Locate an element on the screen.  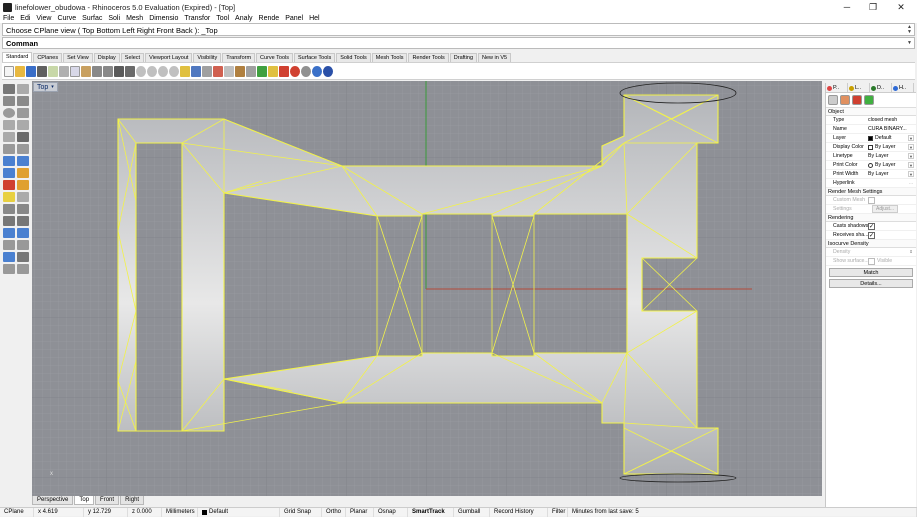
light-bulb-icon is located at coordinates (273, 71).